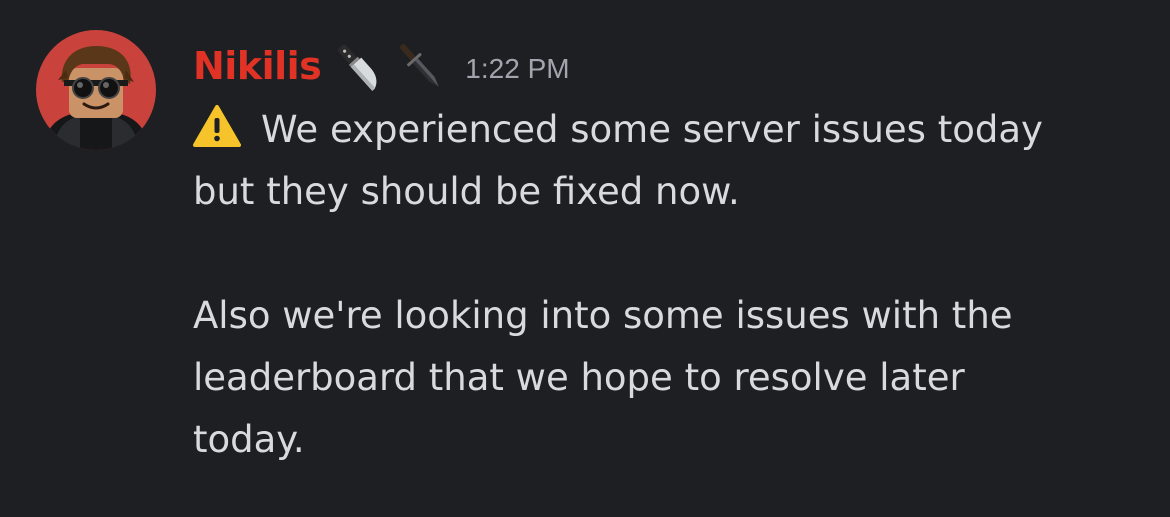 The width and height of the screenshot is (1170, 517). I want to click on message-header: Nikilis 1:22 PM, so click(381, 66).